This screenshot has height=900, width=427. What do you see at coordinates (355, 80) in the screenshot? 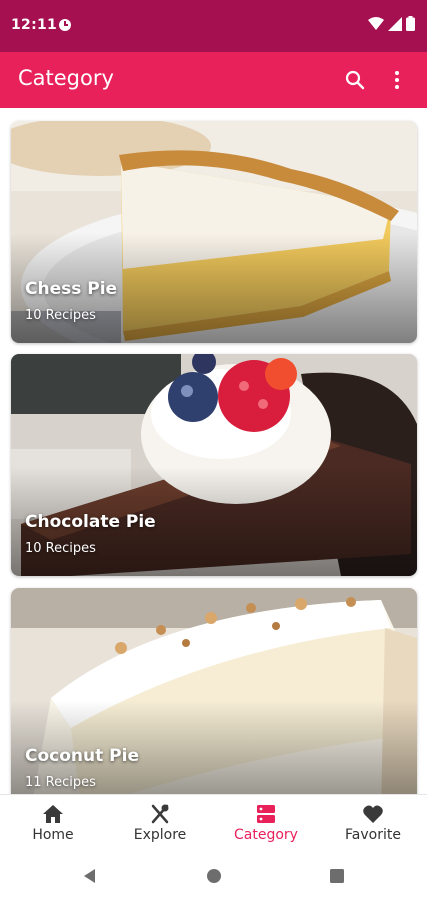
I see `search-icon` at bounding box center [355, 80].